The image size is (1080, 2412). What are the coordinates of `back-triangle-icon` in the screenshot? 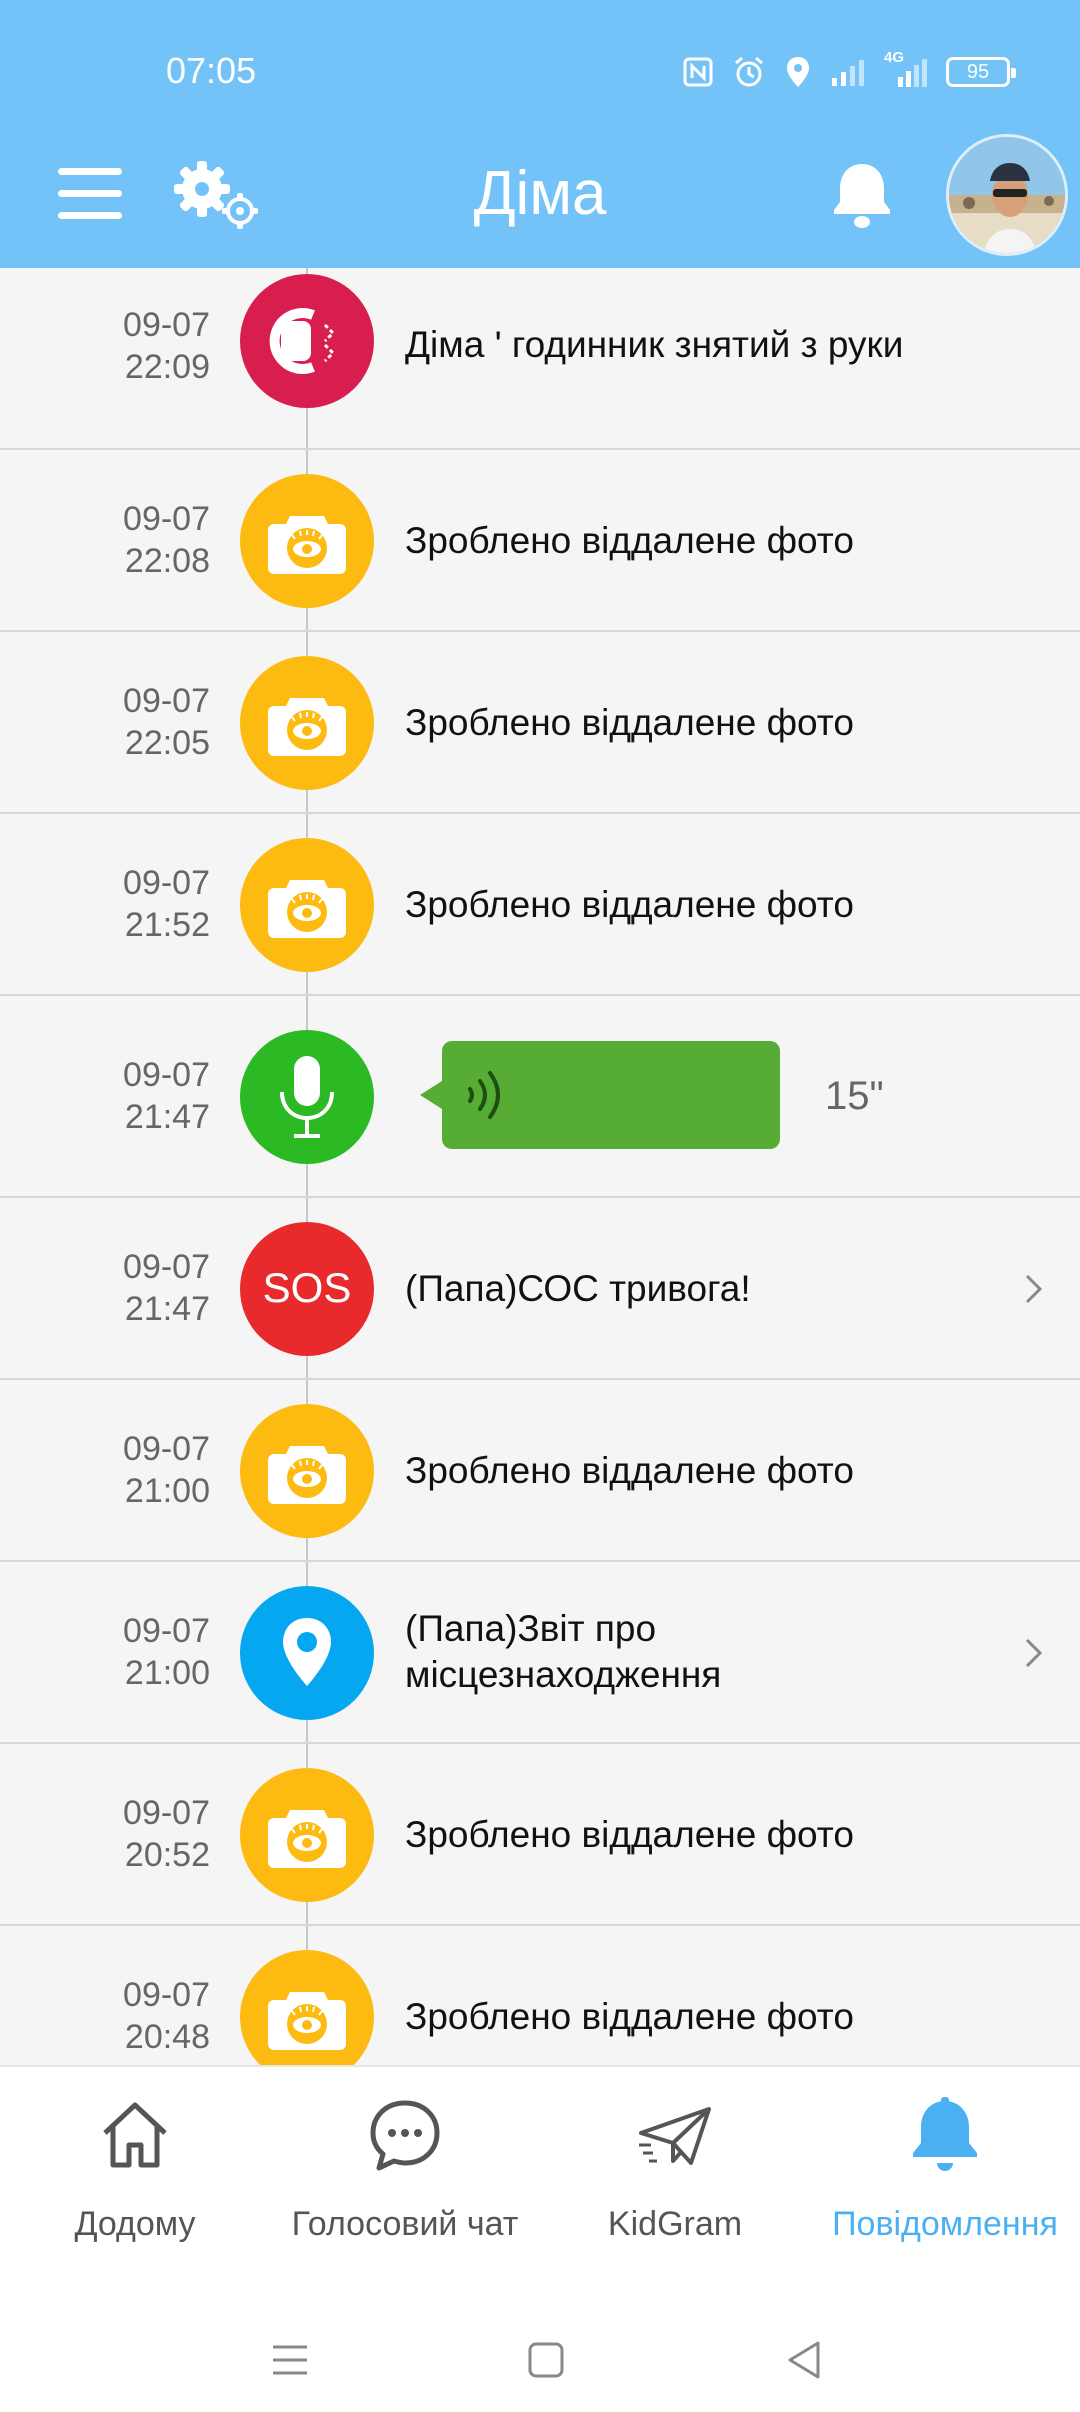 It's located at (805, 2360).